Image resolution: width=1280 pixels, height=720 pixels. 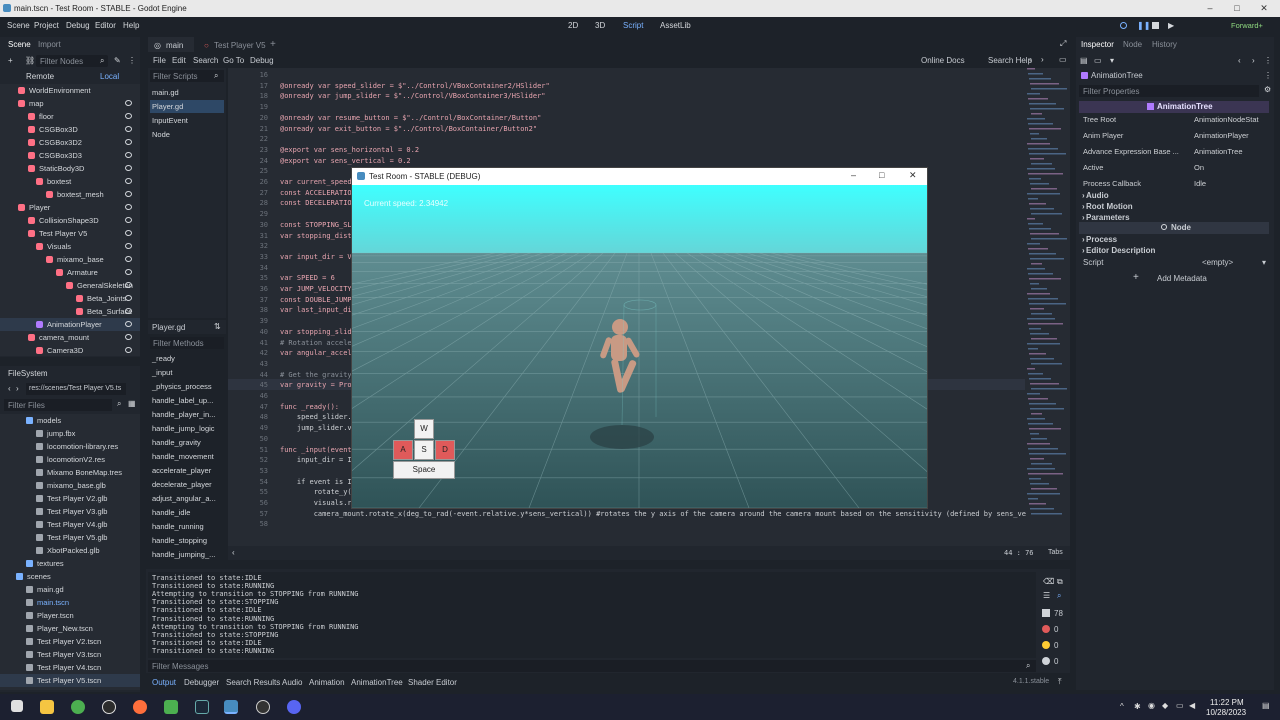 What do you see at coordinates (70, 459) in the screenshot?
I see `file-item: locomotionV2.res` at bounding box center [70, 459].